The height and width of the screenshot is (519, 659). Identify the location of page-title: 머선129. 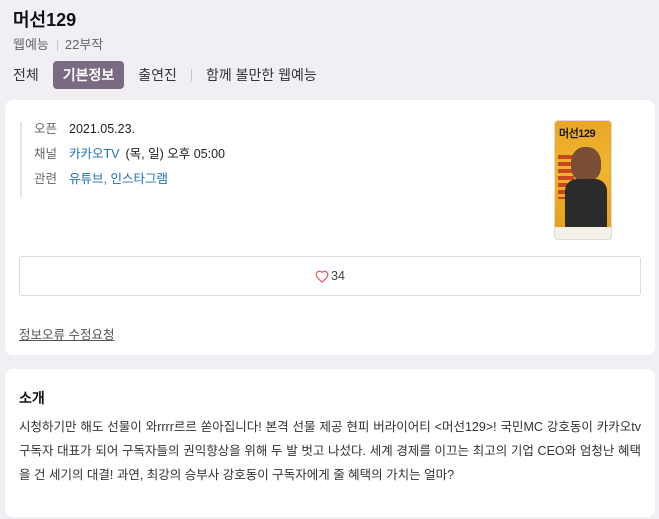
(45, 20).